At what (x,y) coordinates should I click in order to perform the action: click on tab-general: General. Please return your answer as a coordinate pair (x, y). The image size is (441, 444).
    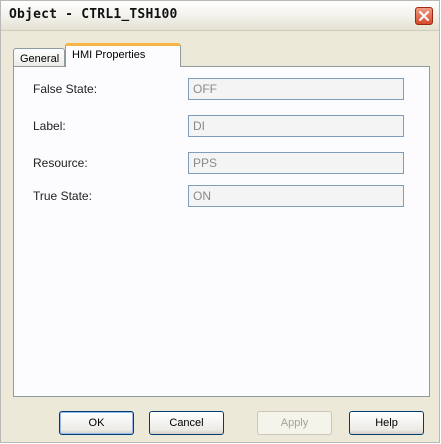
    Looking at the image, I should click on (39, 57).